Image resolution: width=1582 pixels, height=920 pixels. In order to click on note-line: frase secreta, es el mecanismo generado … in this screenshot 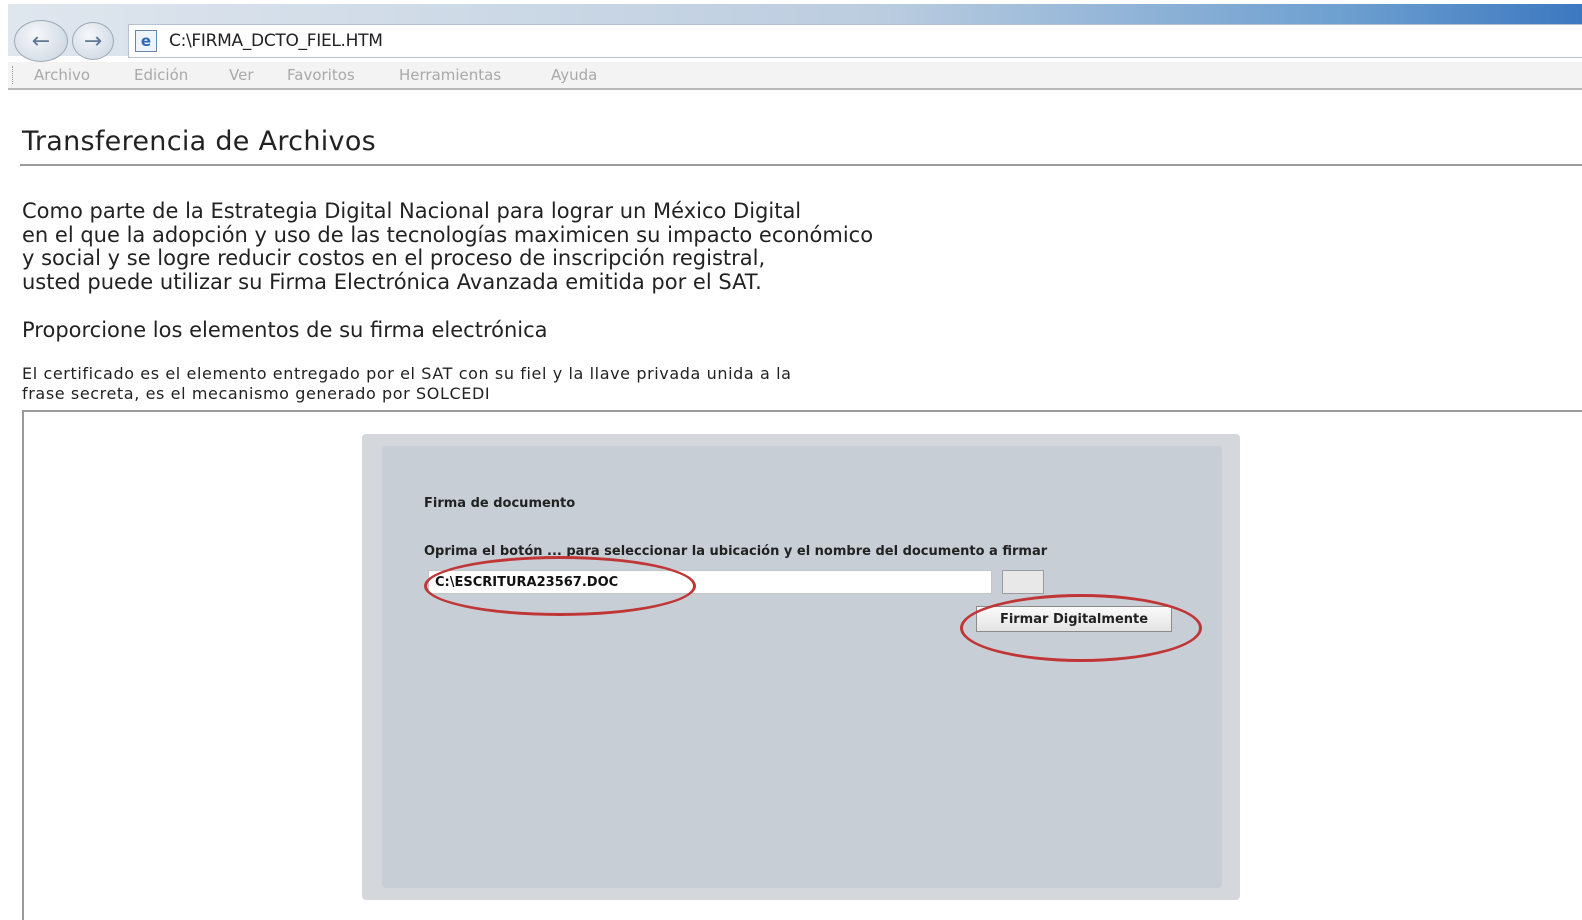, I will do `click(256, 393)`.